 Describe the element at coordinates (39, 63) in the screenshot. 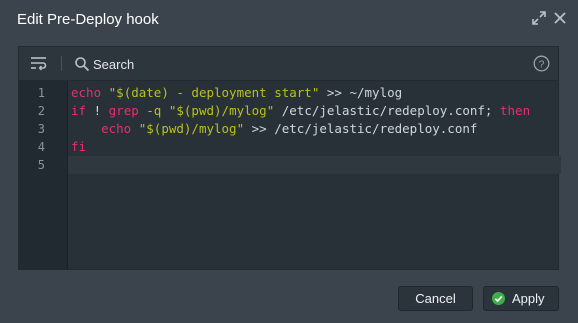

I see `wrap-lines-icon` at that location.